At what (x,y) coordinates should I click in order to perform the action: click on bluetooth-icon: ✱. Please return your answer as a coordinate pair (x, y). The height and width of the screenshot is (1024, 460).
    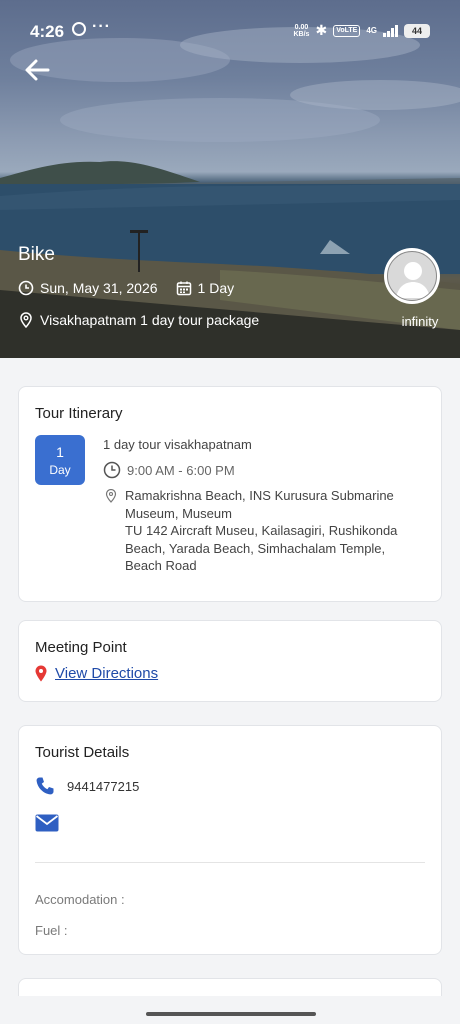
    Looking at the image, I should click on (321, 30).